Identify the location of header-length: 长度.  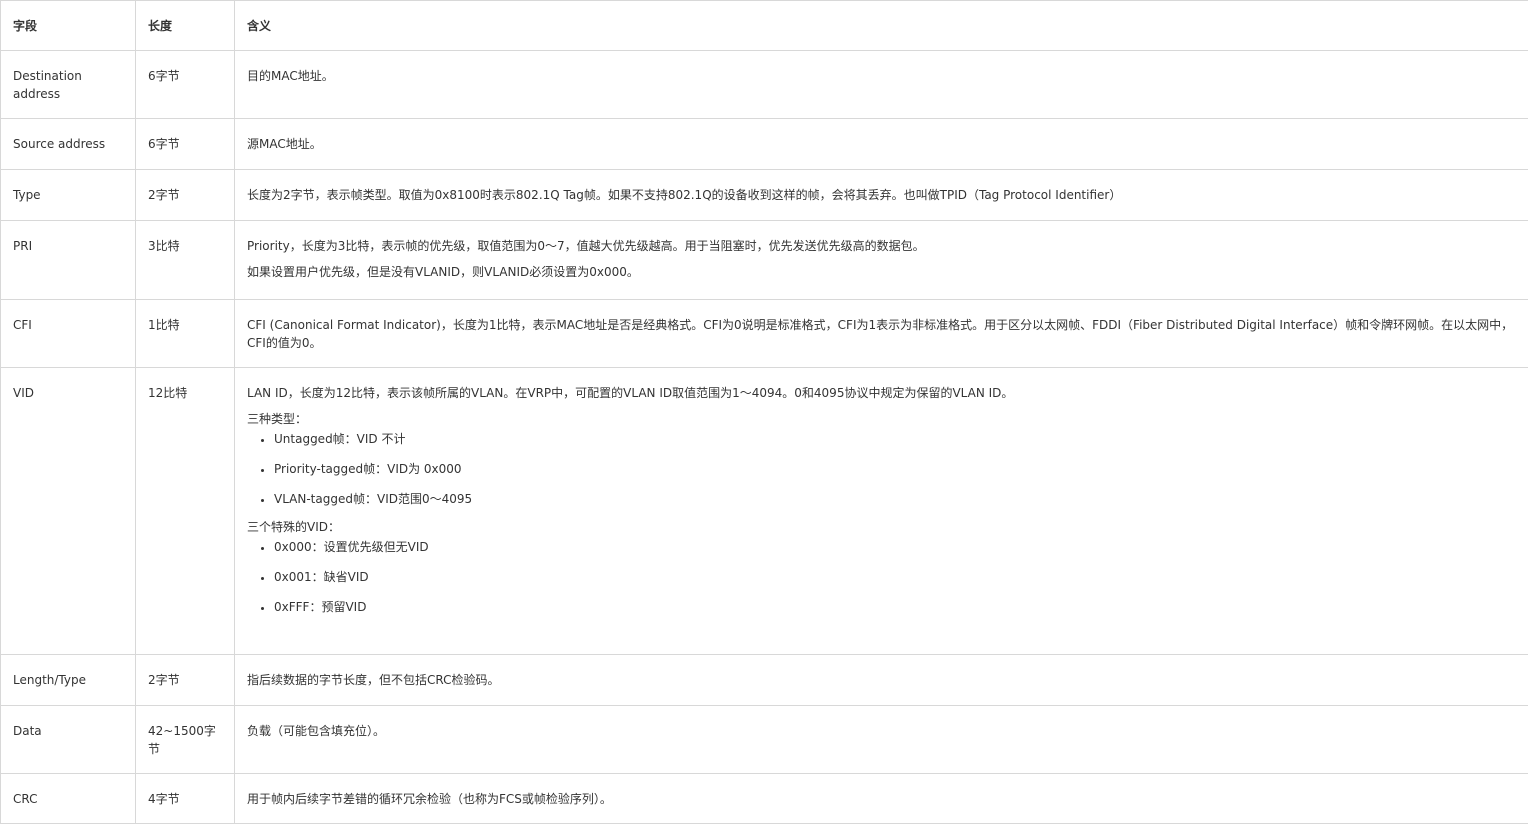
(185, 26).